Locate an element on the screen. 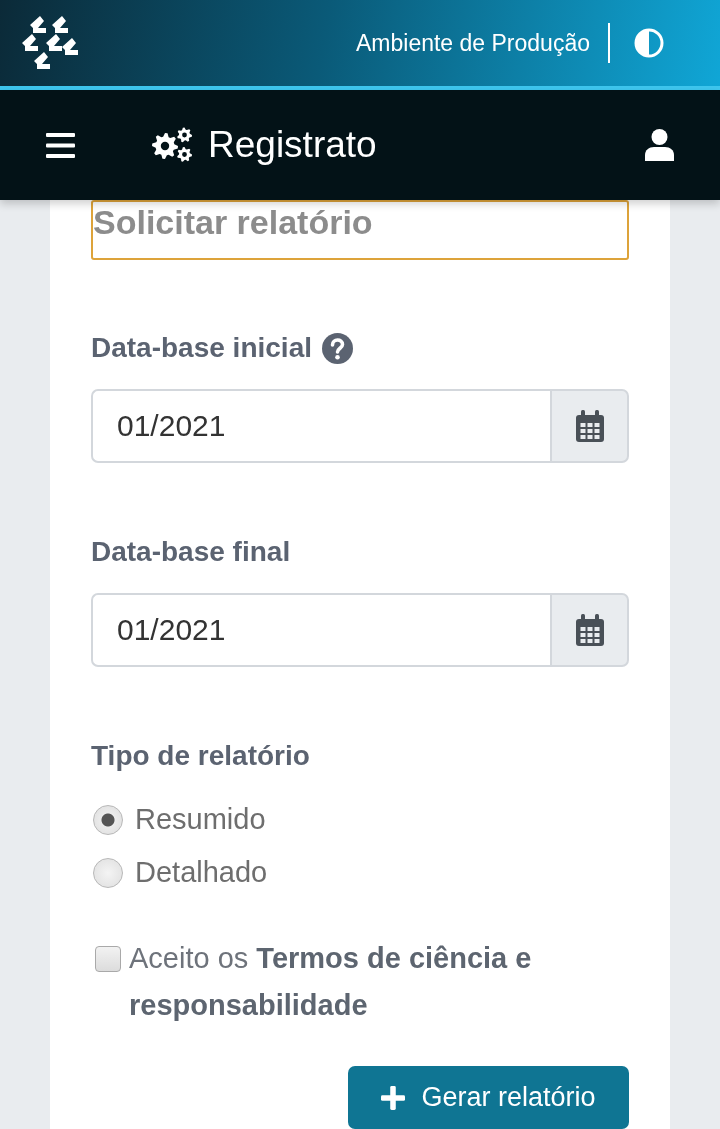 This screenshot has height=1129, width=720. plus-icon is located at coordinates (393, 1097).